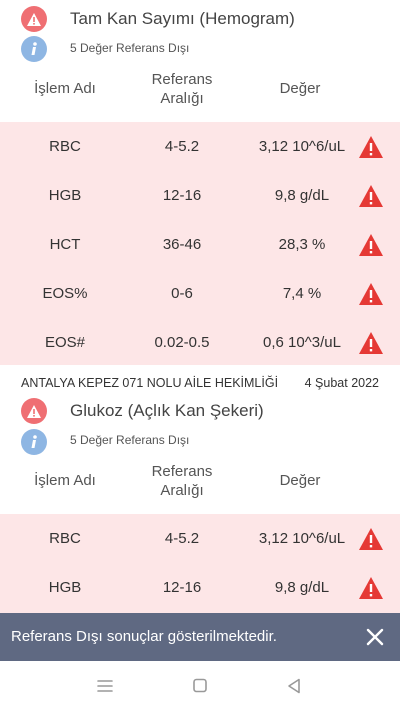  Describe the element at coordinates (182, 342) in the screenshot. I see `row-range: 0.02-0.5` at that location.